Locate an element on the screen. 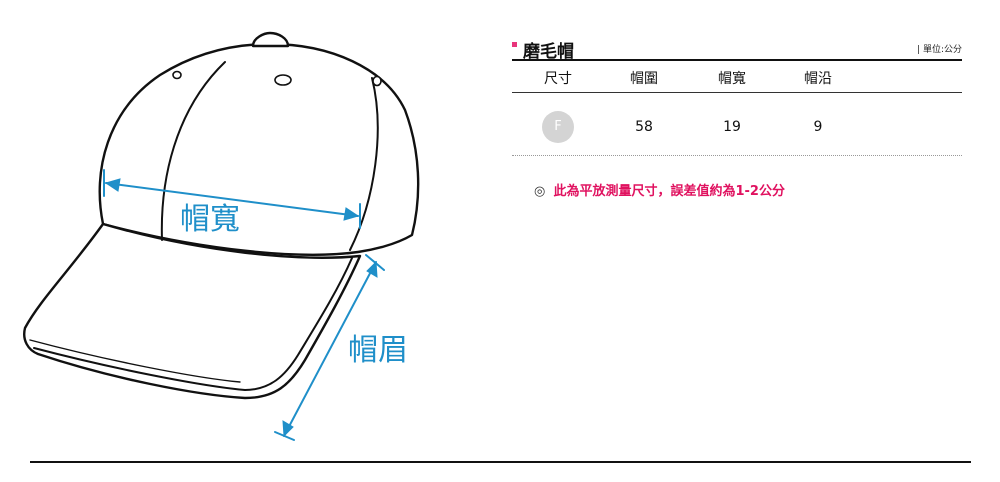 The width and height of the screenshot is (1000, 482). size-badge: F is located at coordinates (558, 127).